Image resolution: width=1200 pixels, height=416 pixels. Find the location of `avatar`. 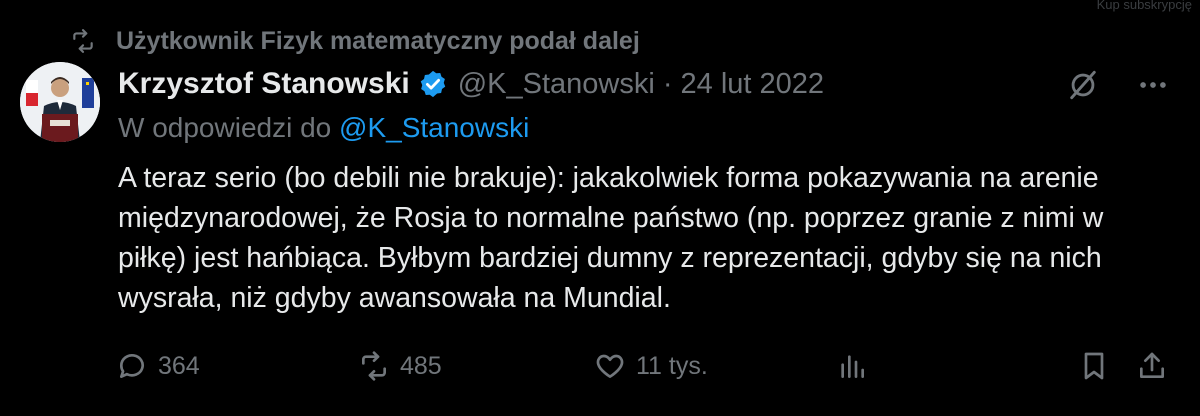

avatar is located at coordinates (60, 102).